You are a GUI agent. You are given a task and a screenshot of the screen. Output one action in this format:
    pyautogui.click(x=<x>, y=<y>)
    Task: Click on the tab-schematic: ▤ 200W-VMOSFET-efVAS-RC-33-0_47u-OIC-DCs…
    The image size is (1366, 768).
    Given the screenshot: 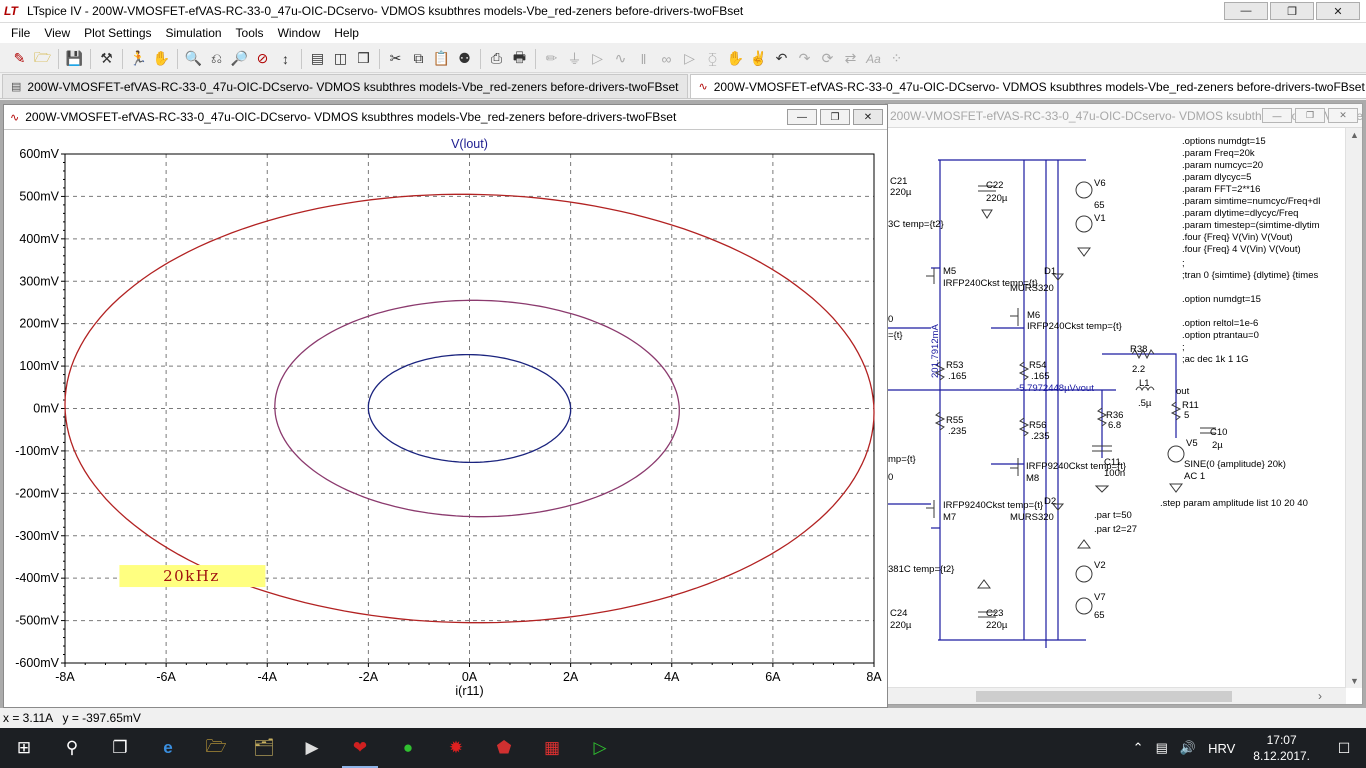 What is the action you would take?
    pyautogui.click(x=345, y=86)
    